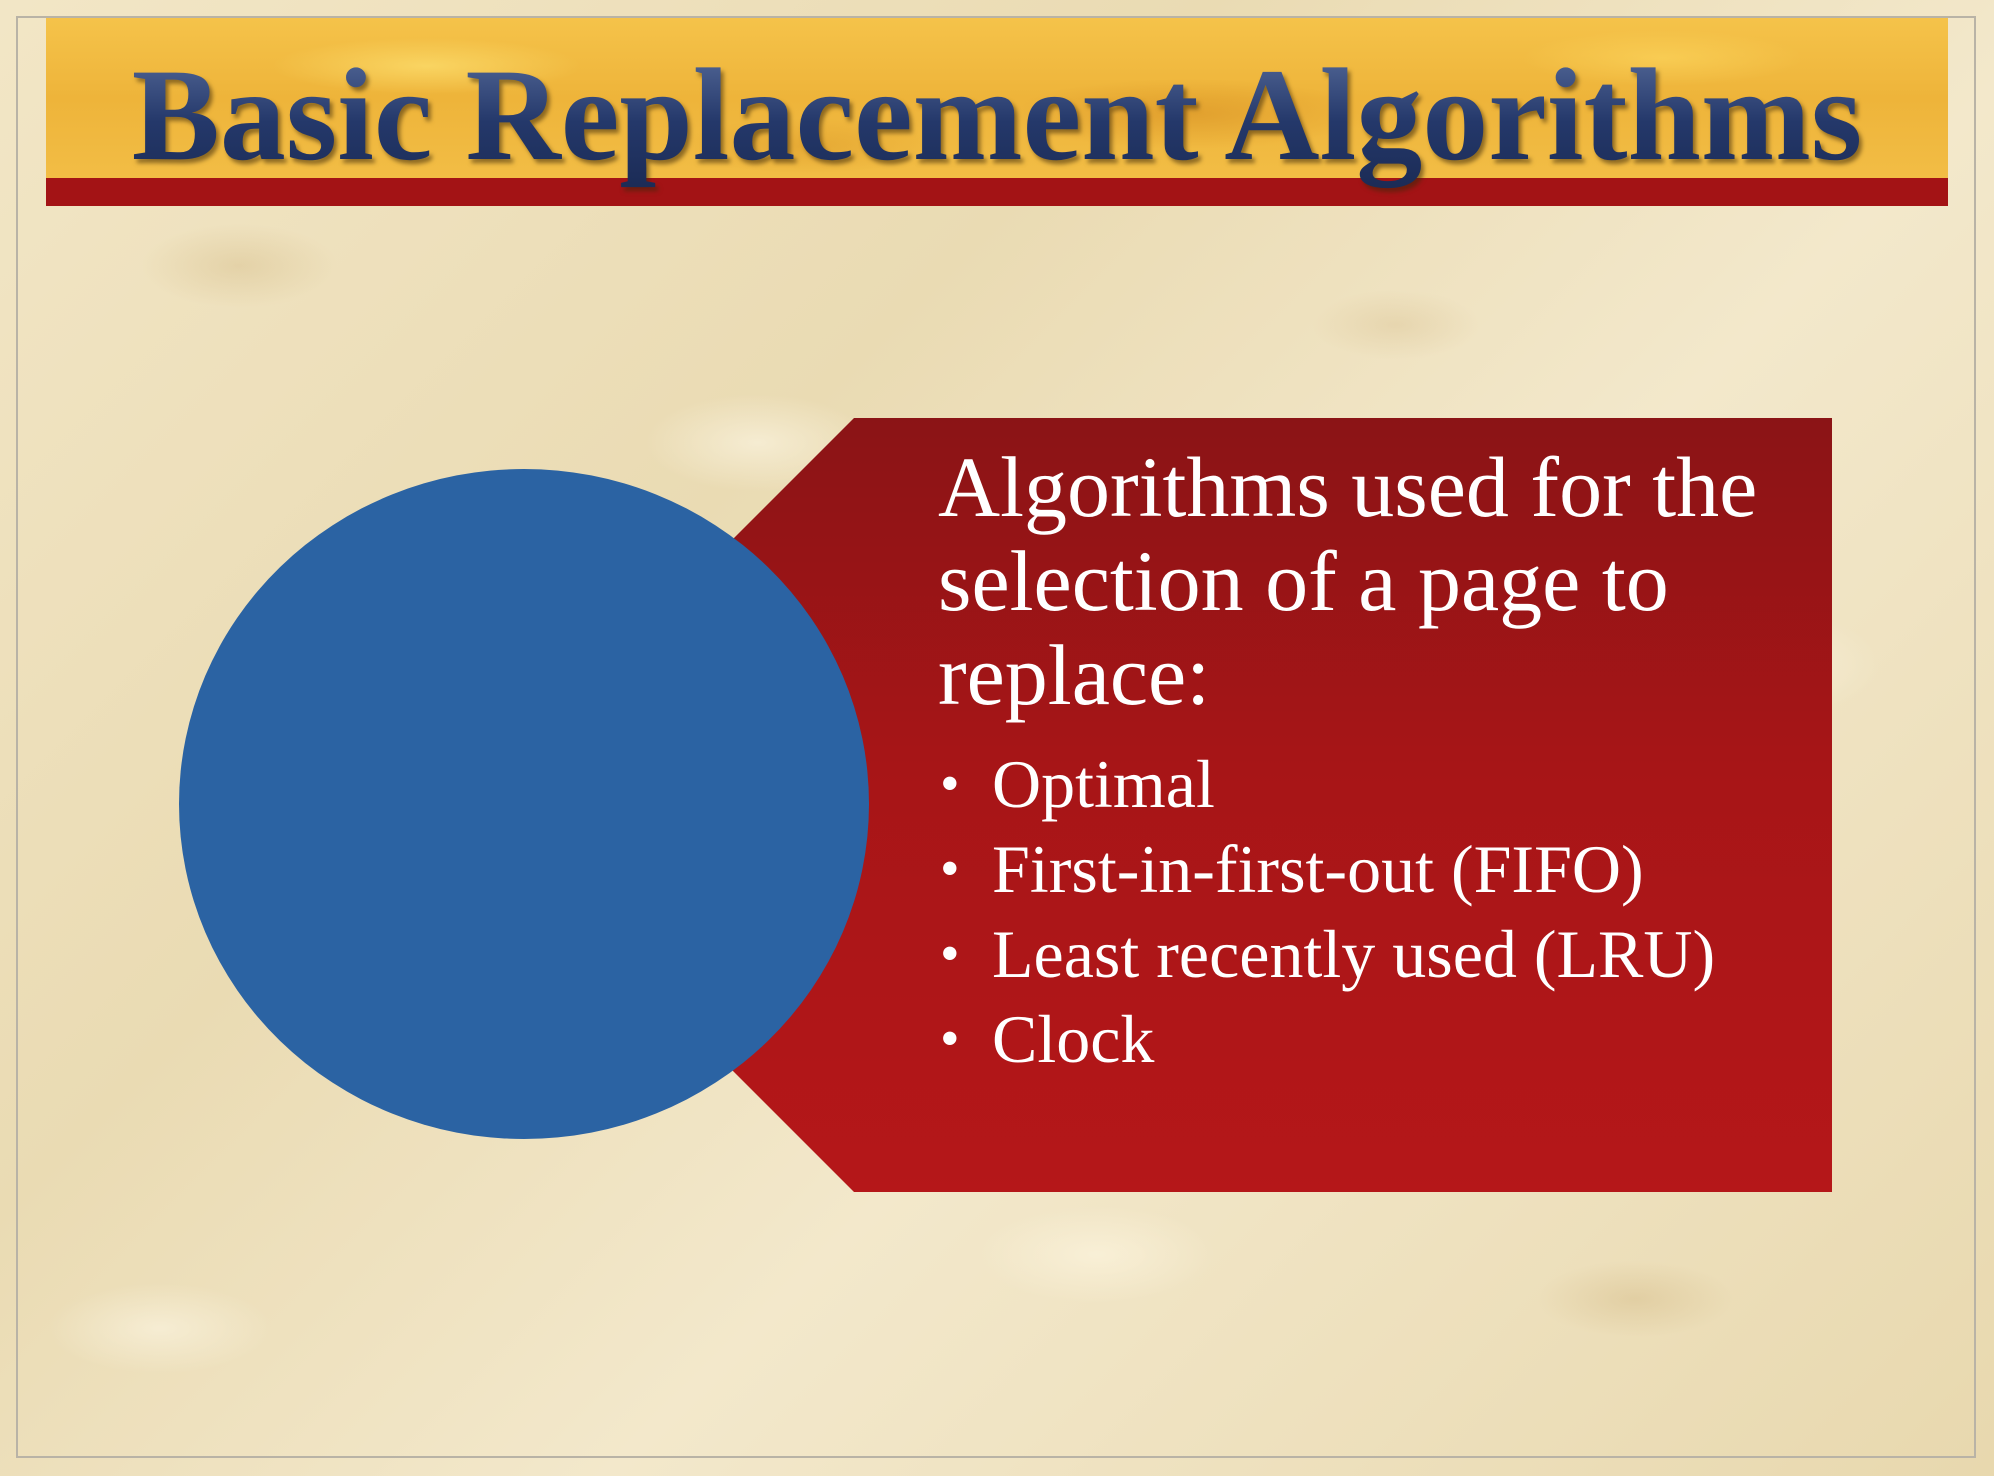  I want to click on list-item: • Least recently used (LRU), so click(1378, 954).